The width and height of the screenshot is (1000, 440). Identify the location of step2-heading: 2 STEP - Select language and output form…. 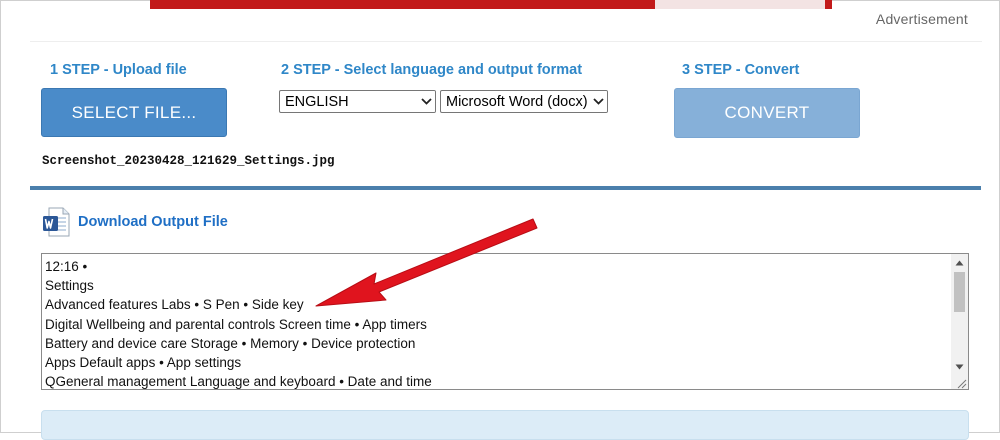
(432, 70).